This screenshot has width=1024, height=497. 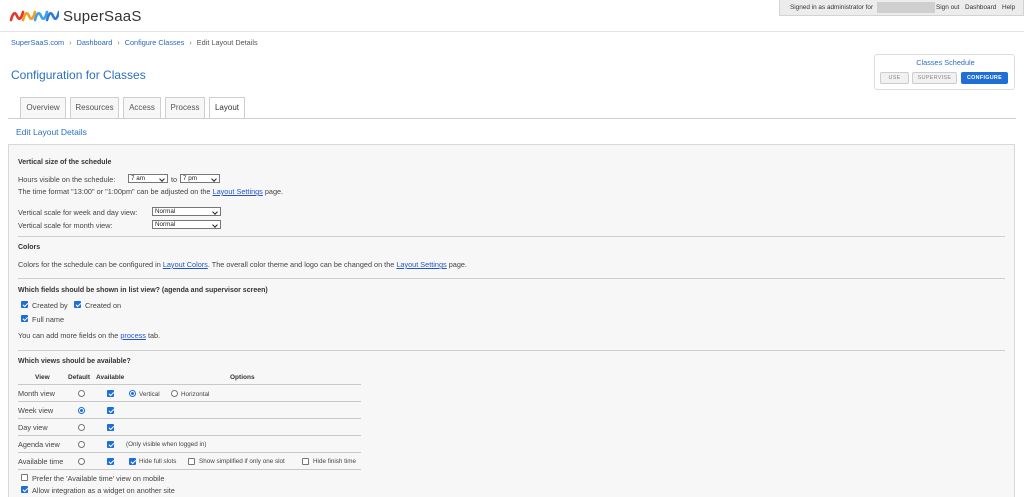 I want to click on full-name-checkbox, so click(x=24, y=318).